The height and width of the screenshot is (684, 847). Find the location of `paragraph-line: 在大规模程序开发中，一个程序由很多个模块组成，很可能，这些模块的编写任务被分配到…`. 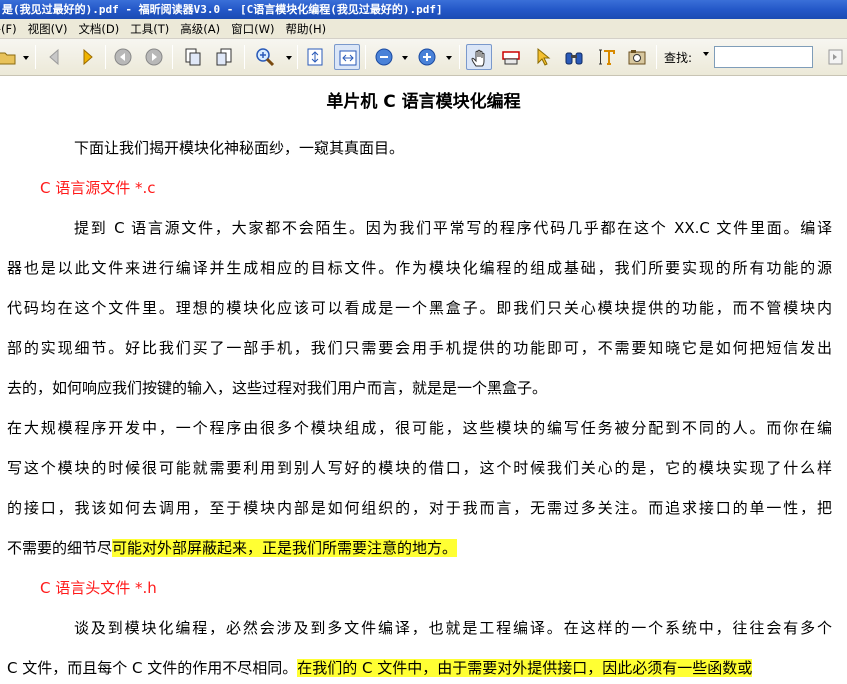

paragraph-line: 在大规模程序开发中，一个程序由很多个模块组成，很可能，这些模块的编写任务被分配到… is located at coordinates (419, 428).